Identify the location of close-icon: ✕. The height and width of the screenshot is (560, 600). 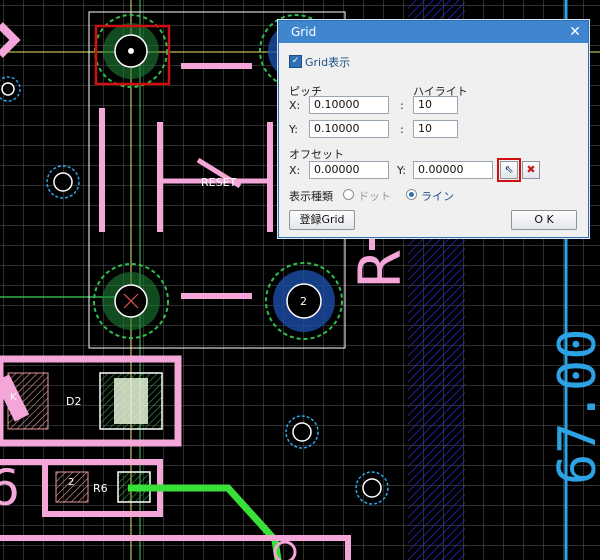
(575, 32).